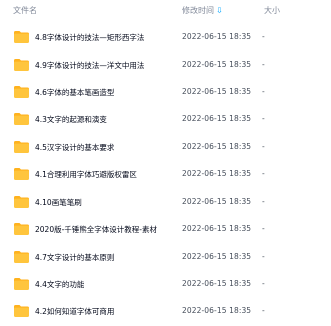 The image size is (331, 326). What do you see at coordinates (86, 174) in the screenshot?
I see `file-name: 4.1合理利用字体巧避版权雷区` at bounding box center [86, 174].